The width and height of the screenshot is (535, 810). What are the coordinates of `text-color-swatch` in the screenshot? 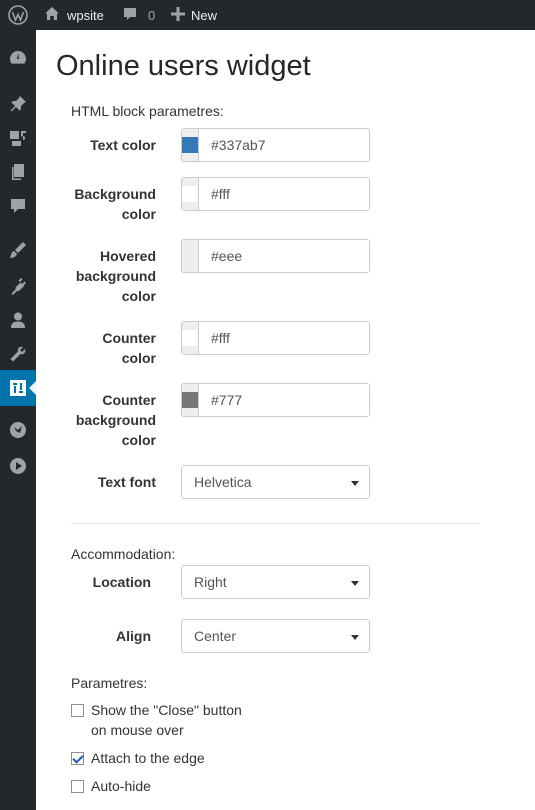 It's located at (190, 145).